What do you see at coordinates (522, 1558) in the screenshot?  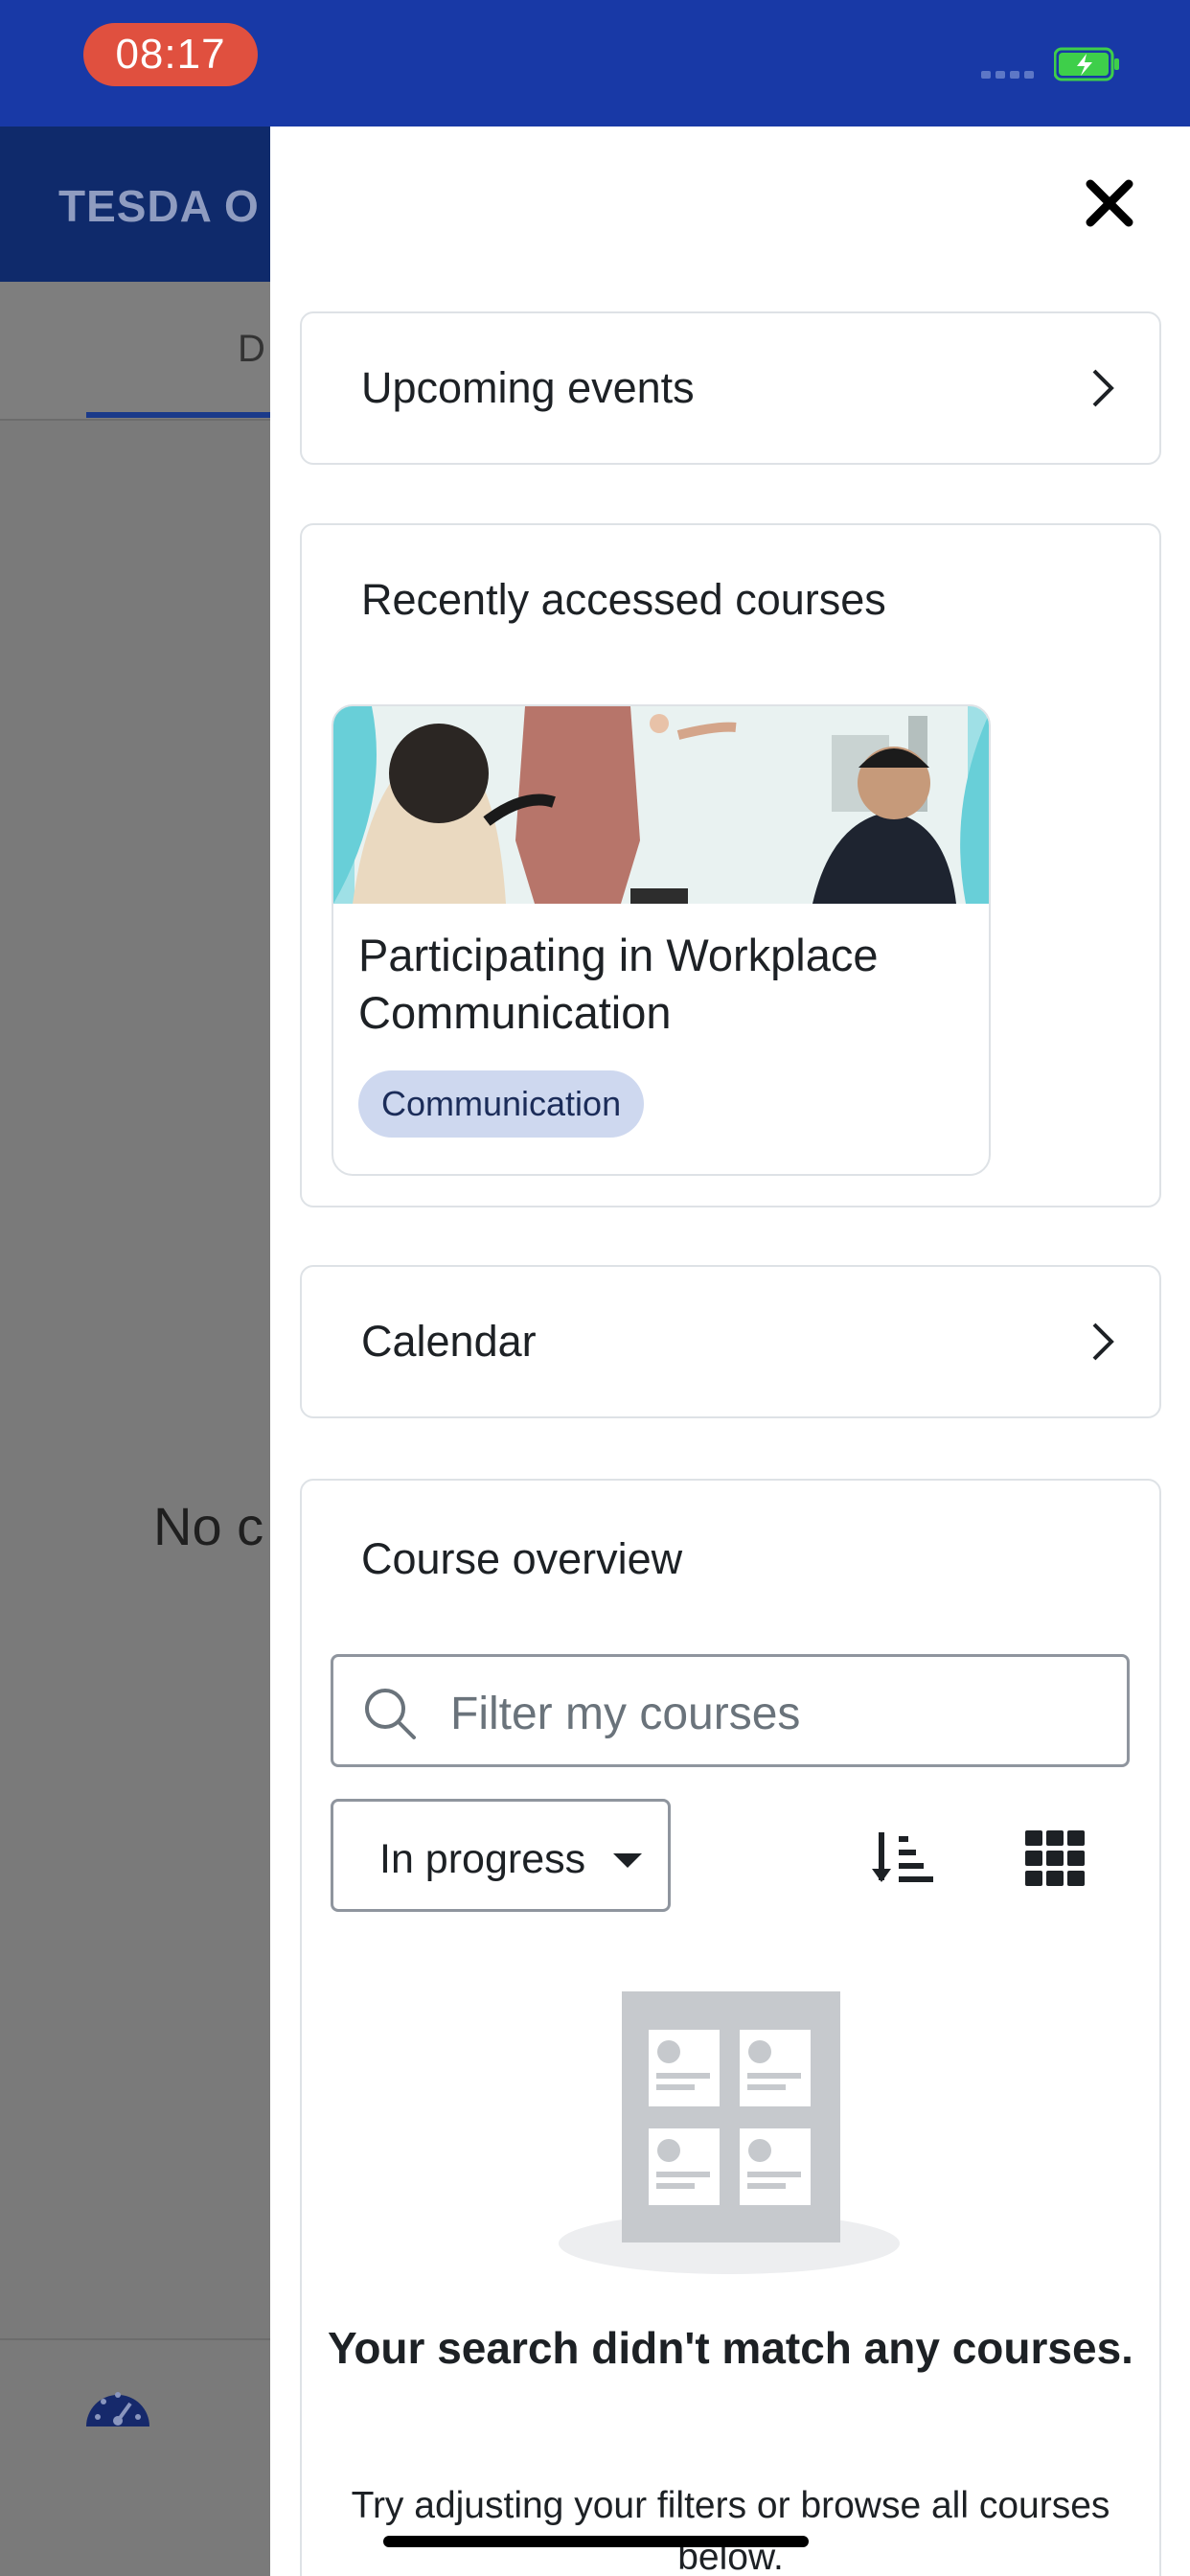 I see `course-overview-title: Course overview` at bounding box center [522, 1558].